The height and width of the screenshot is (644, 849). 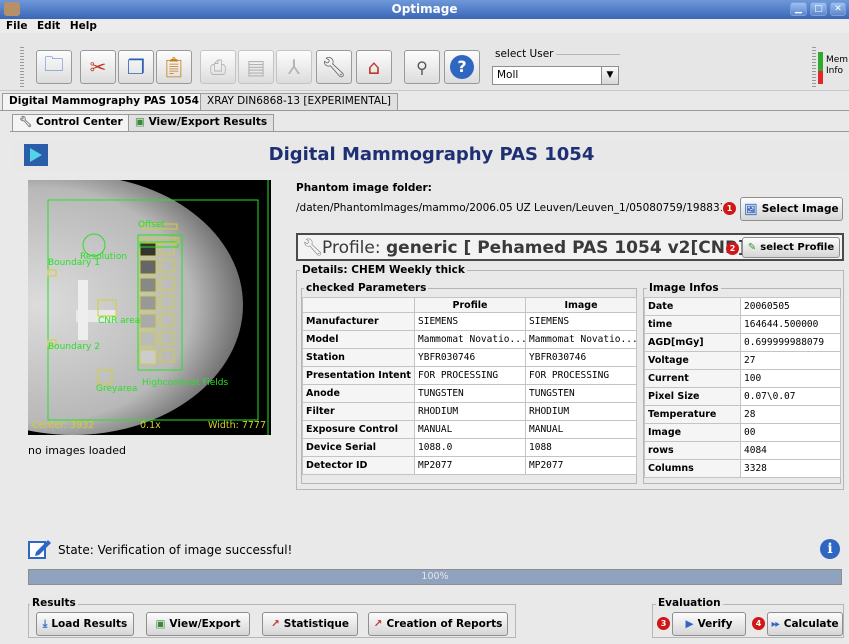 I want to click on table-row: Exposure Control MANUAL MANUAL, so click(x=469, y=429).